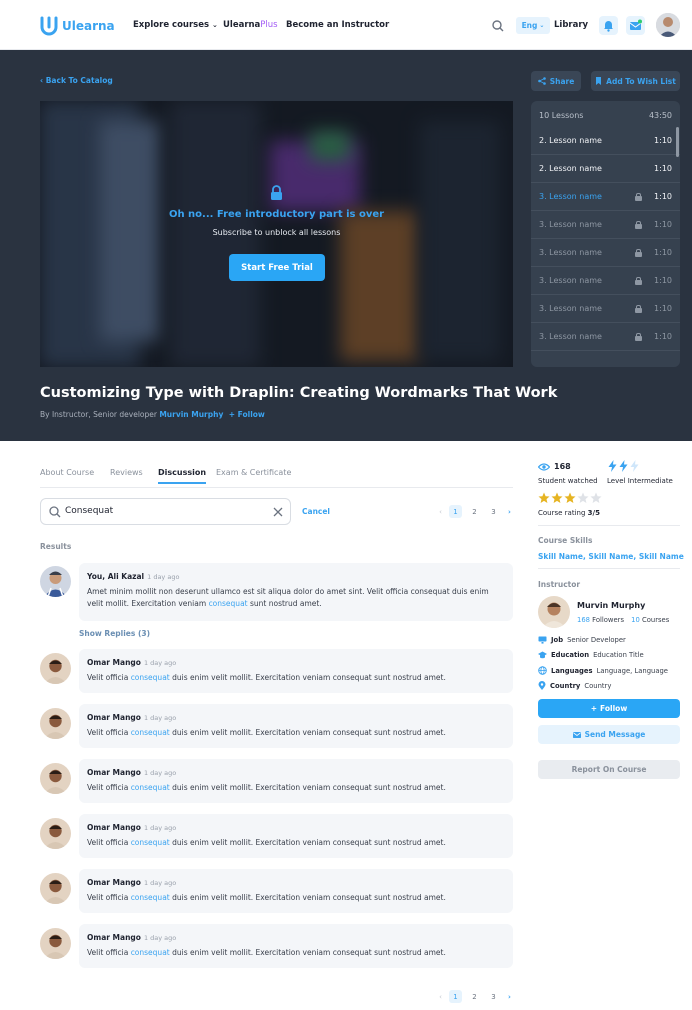 Image resolution: width=692 pixels, height=1010 pixels. Describe the element at coordinates (635, 81) in the screenshot. I see `add-to-wishlist-button: Add To Wish List` at that location.